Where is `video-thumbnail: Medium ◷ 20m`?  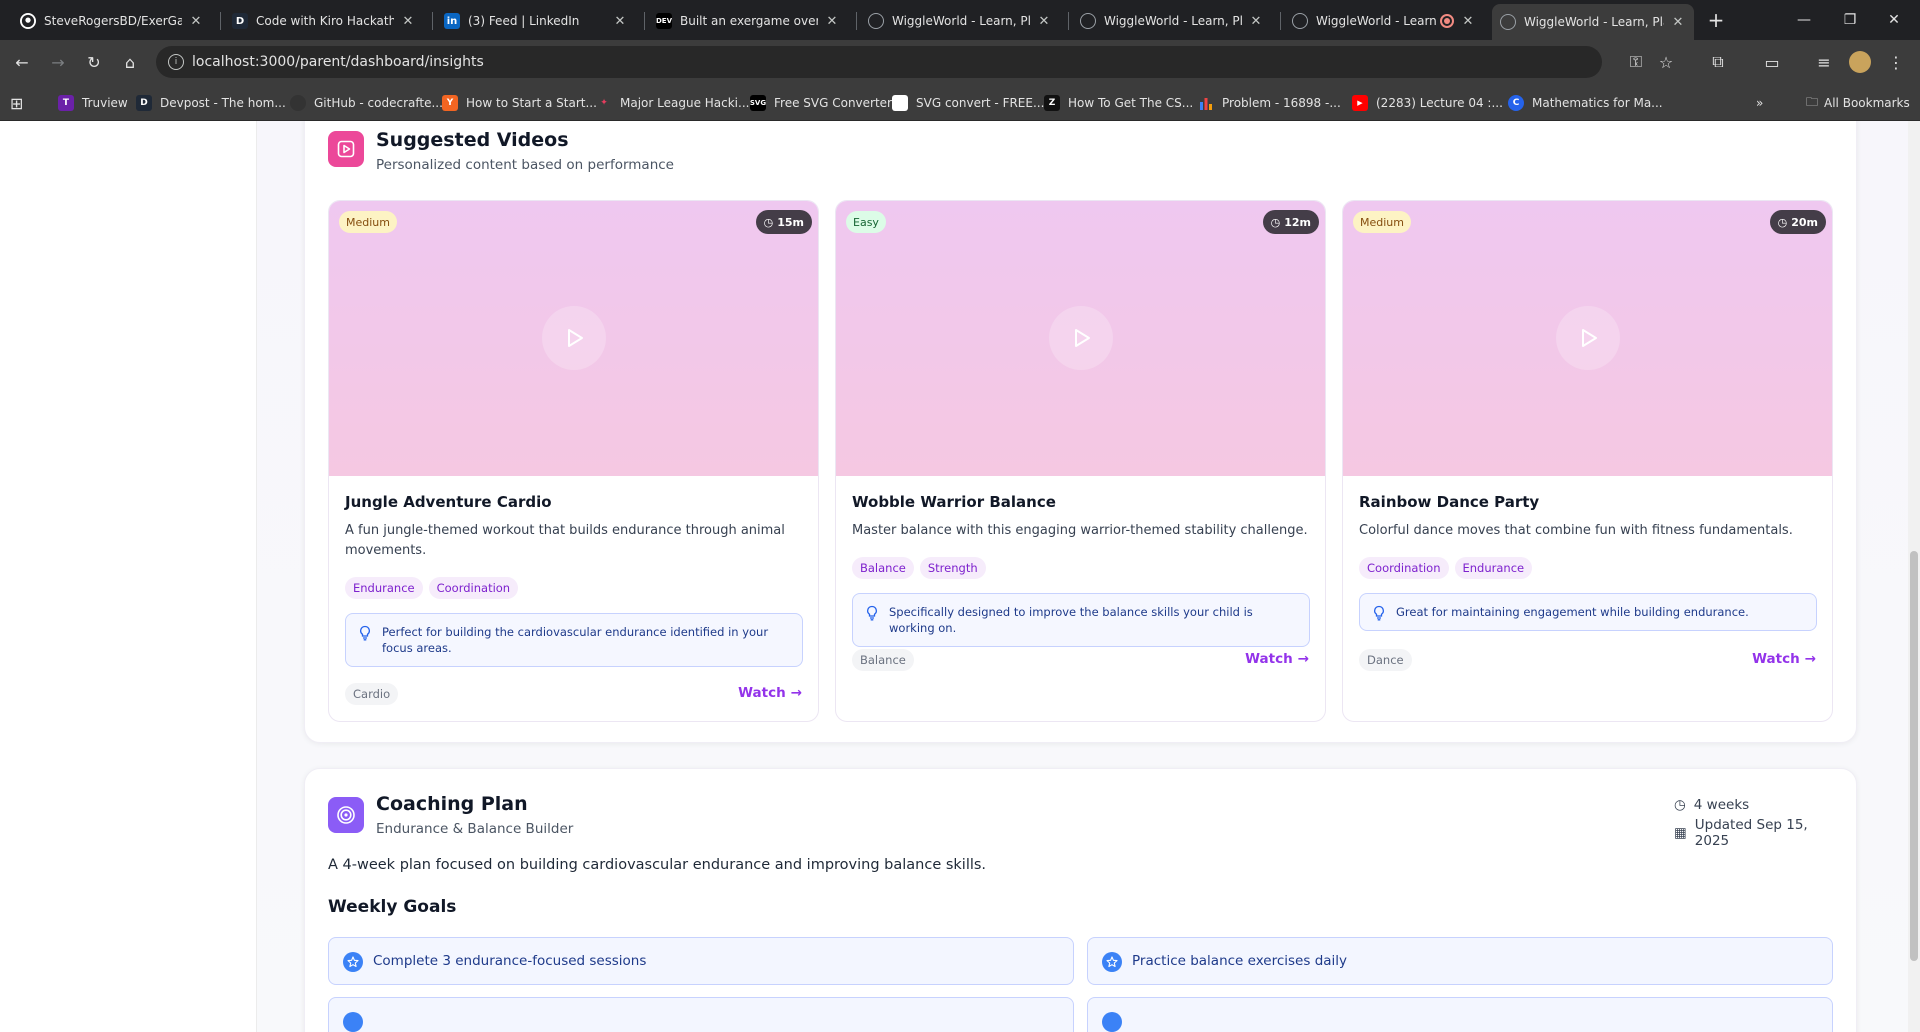
video-thumbnail: Medium ◷ 20m is located at coordinates (1587, 338).